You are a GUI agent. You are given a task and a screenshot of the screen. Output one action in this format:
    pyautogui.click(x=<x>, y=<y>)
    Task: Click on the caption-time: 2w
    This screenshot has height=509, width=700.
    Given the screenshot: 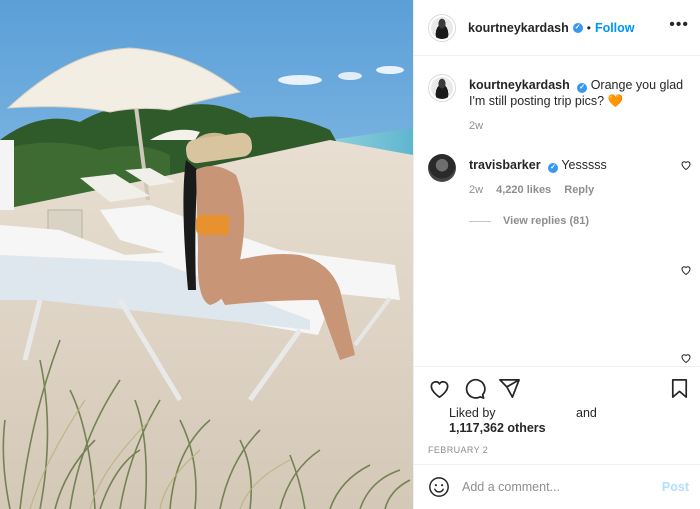 What is the action you would take?
    pyautogui.click(x=476, y=126)
    